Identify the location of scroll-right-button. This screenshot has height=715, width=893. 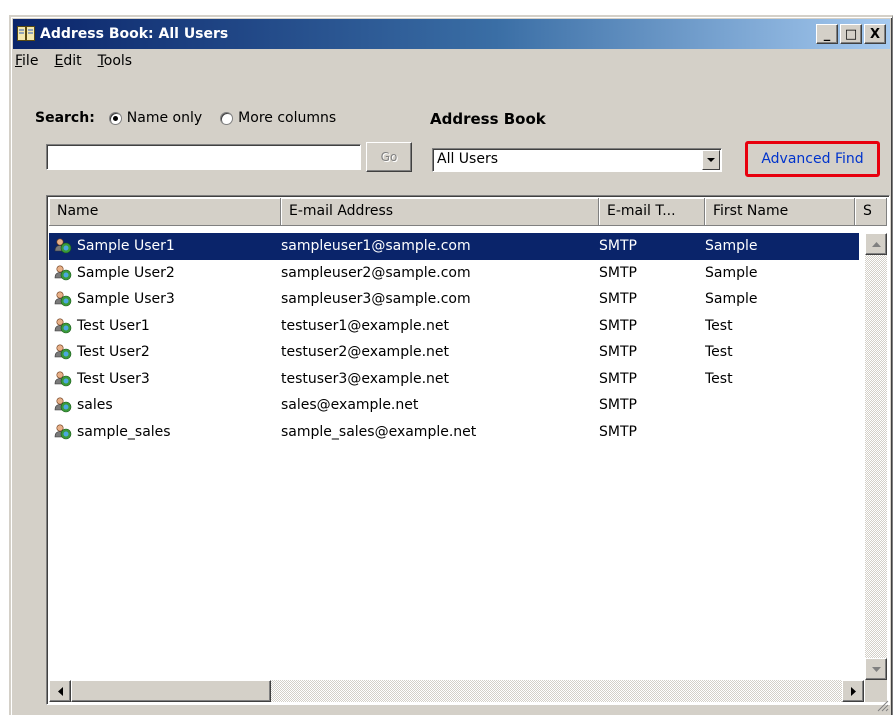
(853, 691).